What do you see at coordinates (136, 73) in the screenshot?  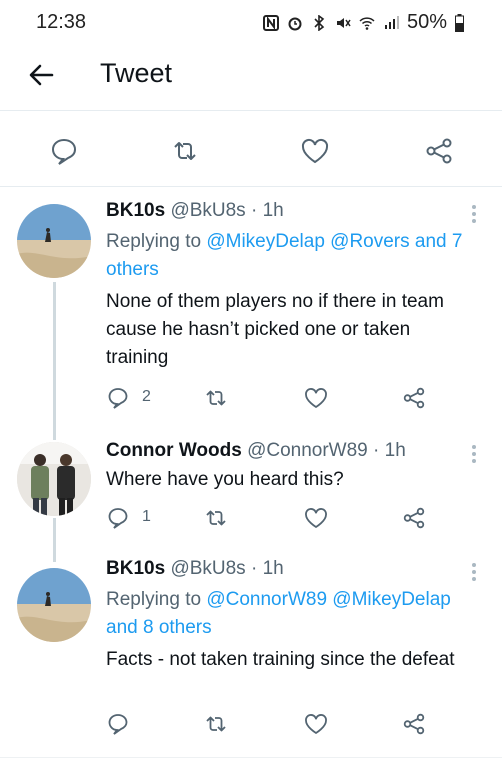 I see `page-title: Tweet` at bounding box center [136, 73].